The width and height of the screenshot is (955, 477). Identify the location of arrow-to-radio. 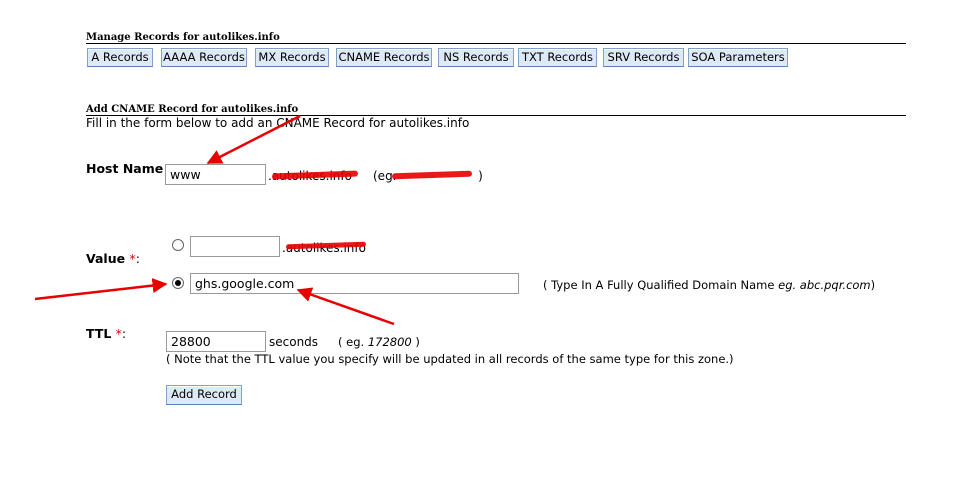
(101, 289).